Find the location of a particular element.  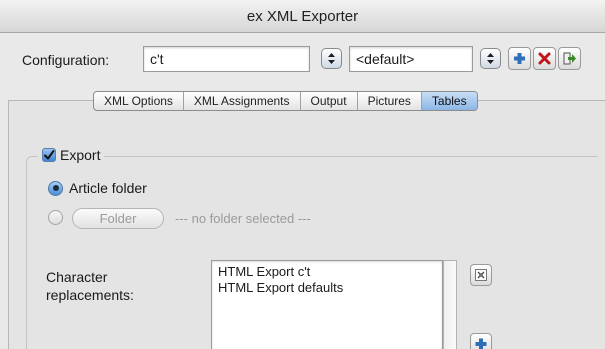

edit-replacements-button is located at coordinates (481, 275).